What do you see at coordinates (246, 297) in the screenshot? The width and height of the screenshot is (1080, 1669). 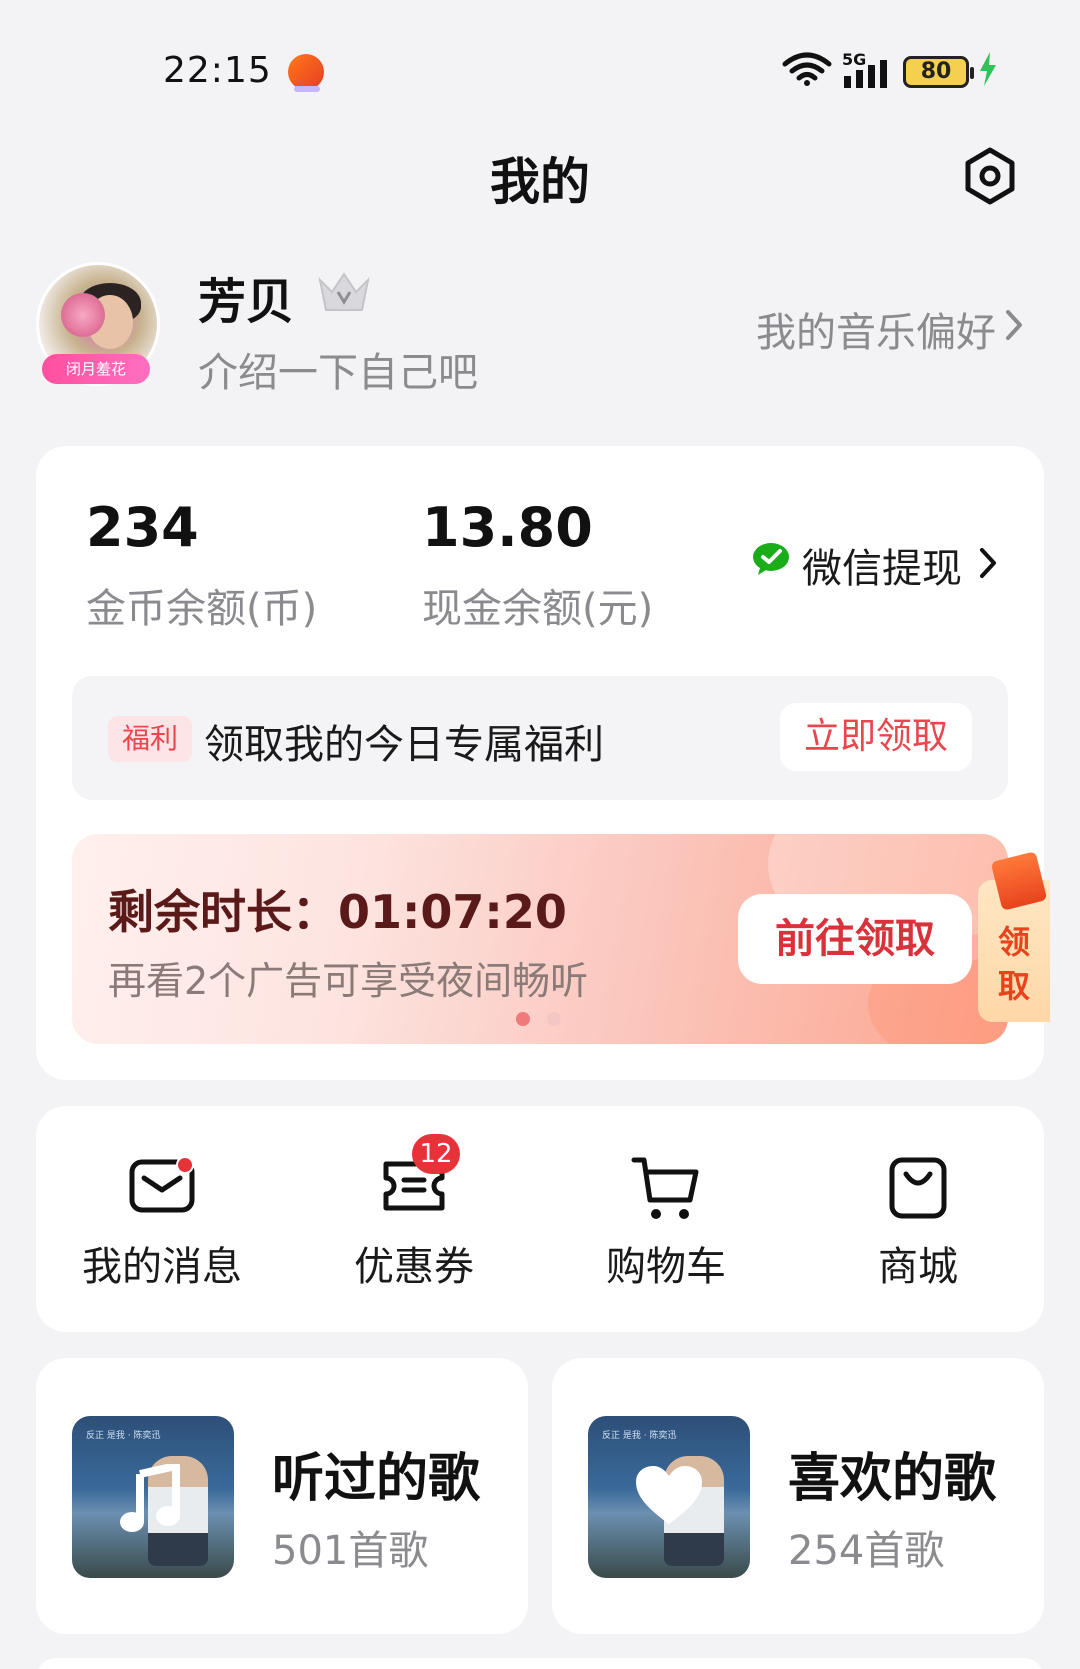 I see `username: 芳贝` at bounding box center [246, 297].